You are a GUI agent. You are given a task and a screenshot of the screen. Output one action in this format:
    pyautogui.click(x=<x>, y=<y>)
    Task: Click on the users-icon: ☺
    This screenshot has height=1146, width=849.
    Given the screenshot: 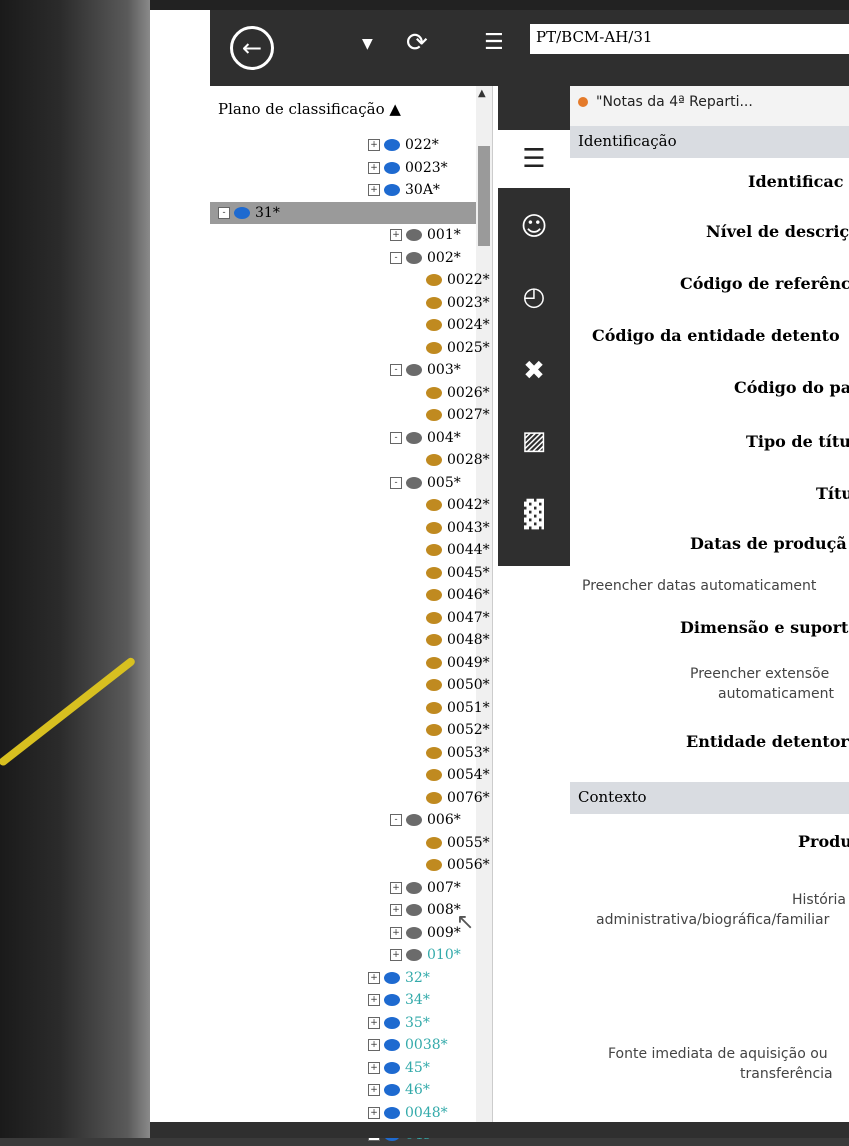 What is the action you would take?
    pyautogui.click(x=534, y=227)
    